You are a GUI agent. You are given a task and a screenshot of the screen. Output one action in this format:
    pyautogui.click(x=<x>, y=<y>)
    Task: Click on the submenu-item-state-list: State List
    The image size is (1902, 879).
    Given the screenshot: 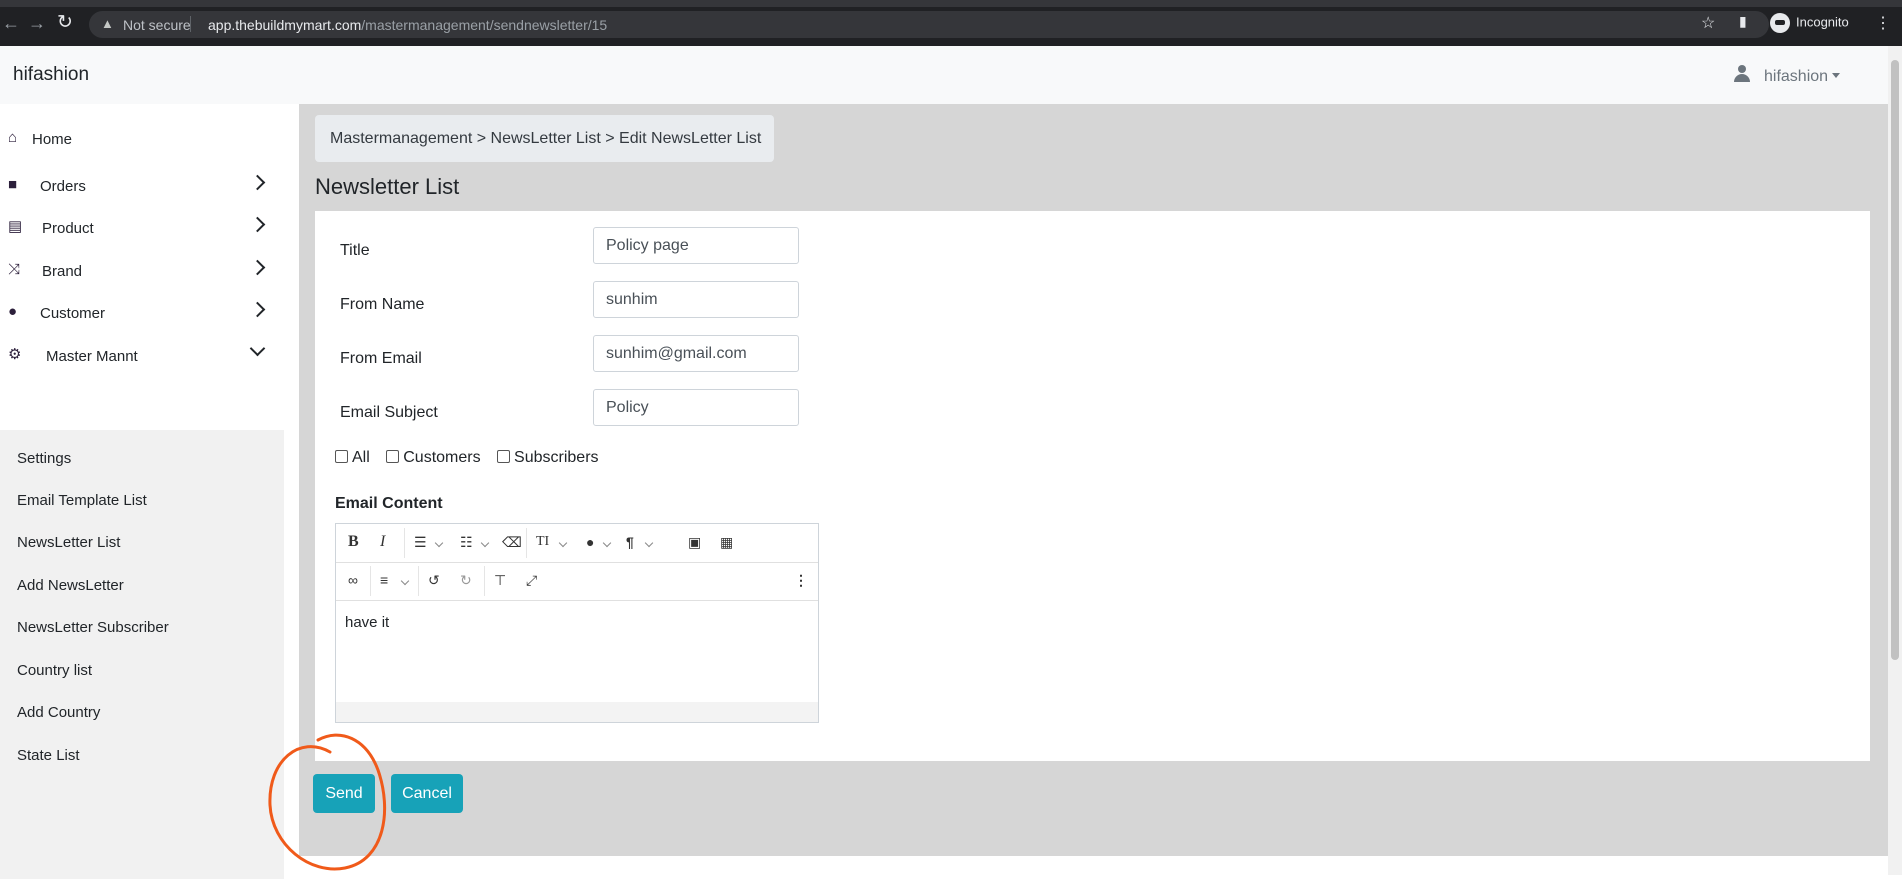 What is the action you would take?
    pyautogui.click(x=48, y=755)
    